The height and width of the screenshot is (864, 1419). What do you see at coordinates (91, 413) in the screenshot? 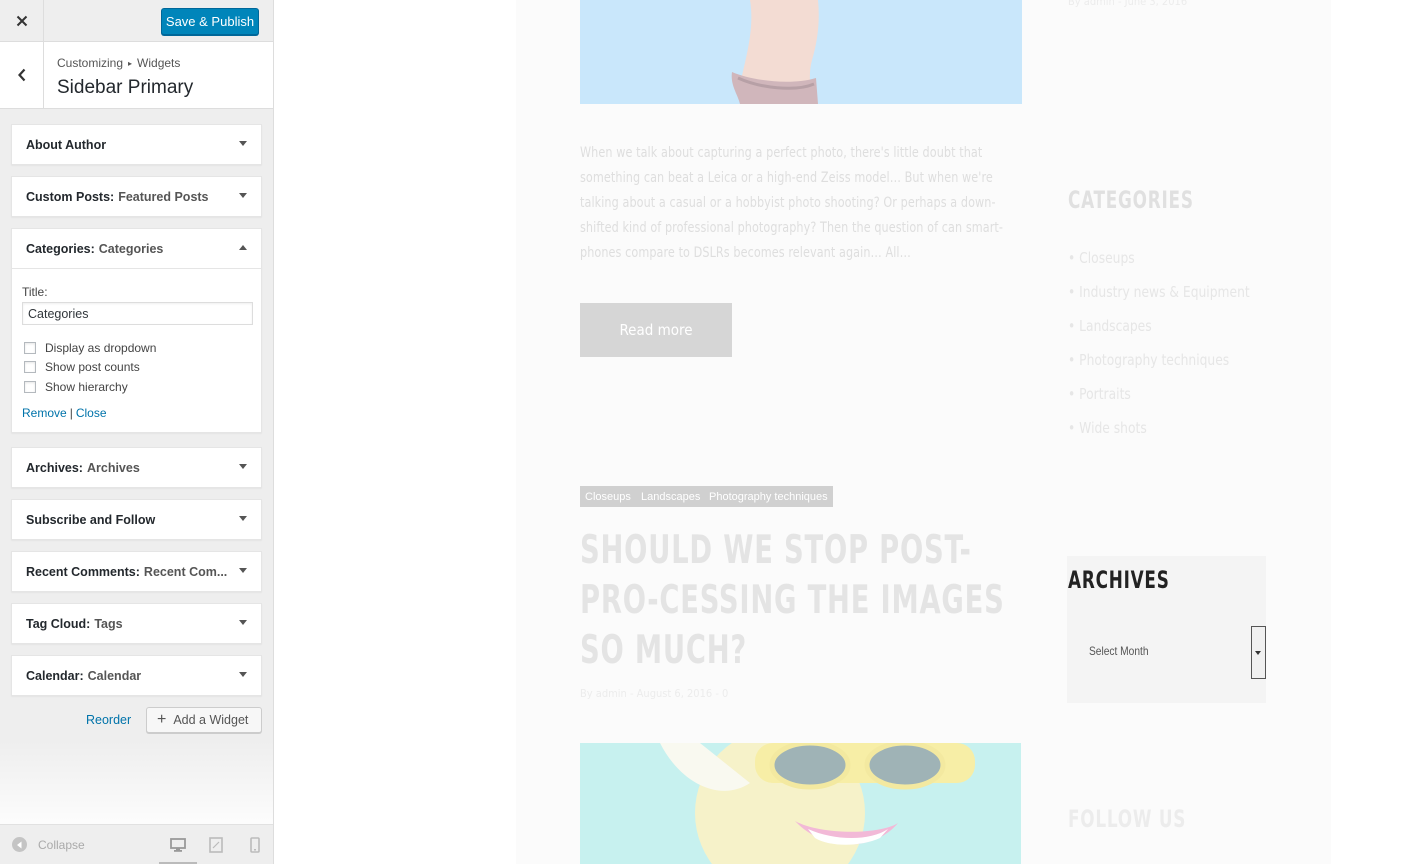
I see `close-widget-link: Close` at bounding box center [91, 413].